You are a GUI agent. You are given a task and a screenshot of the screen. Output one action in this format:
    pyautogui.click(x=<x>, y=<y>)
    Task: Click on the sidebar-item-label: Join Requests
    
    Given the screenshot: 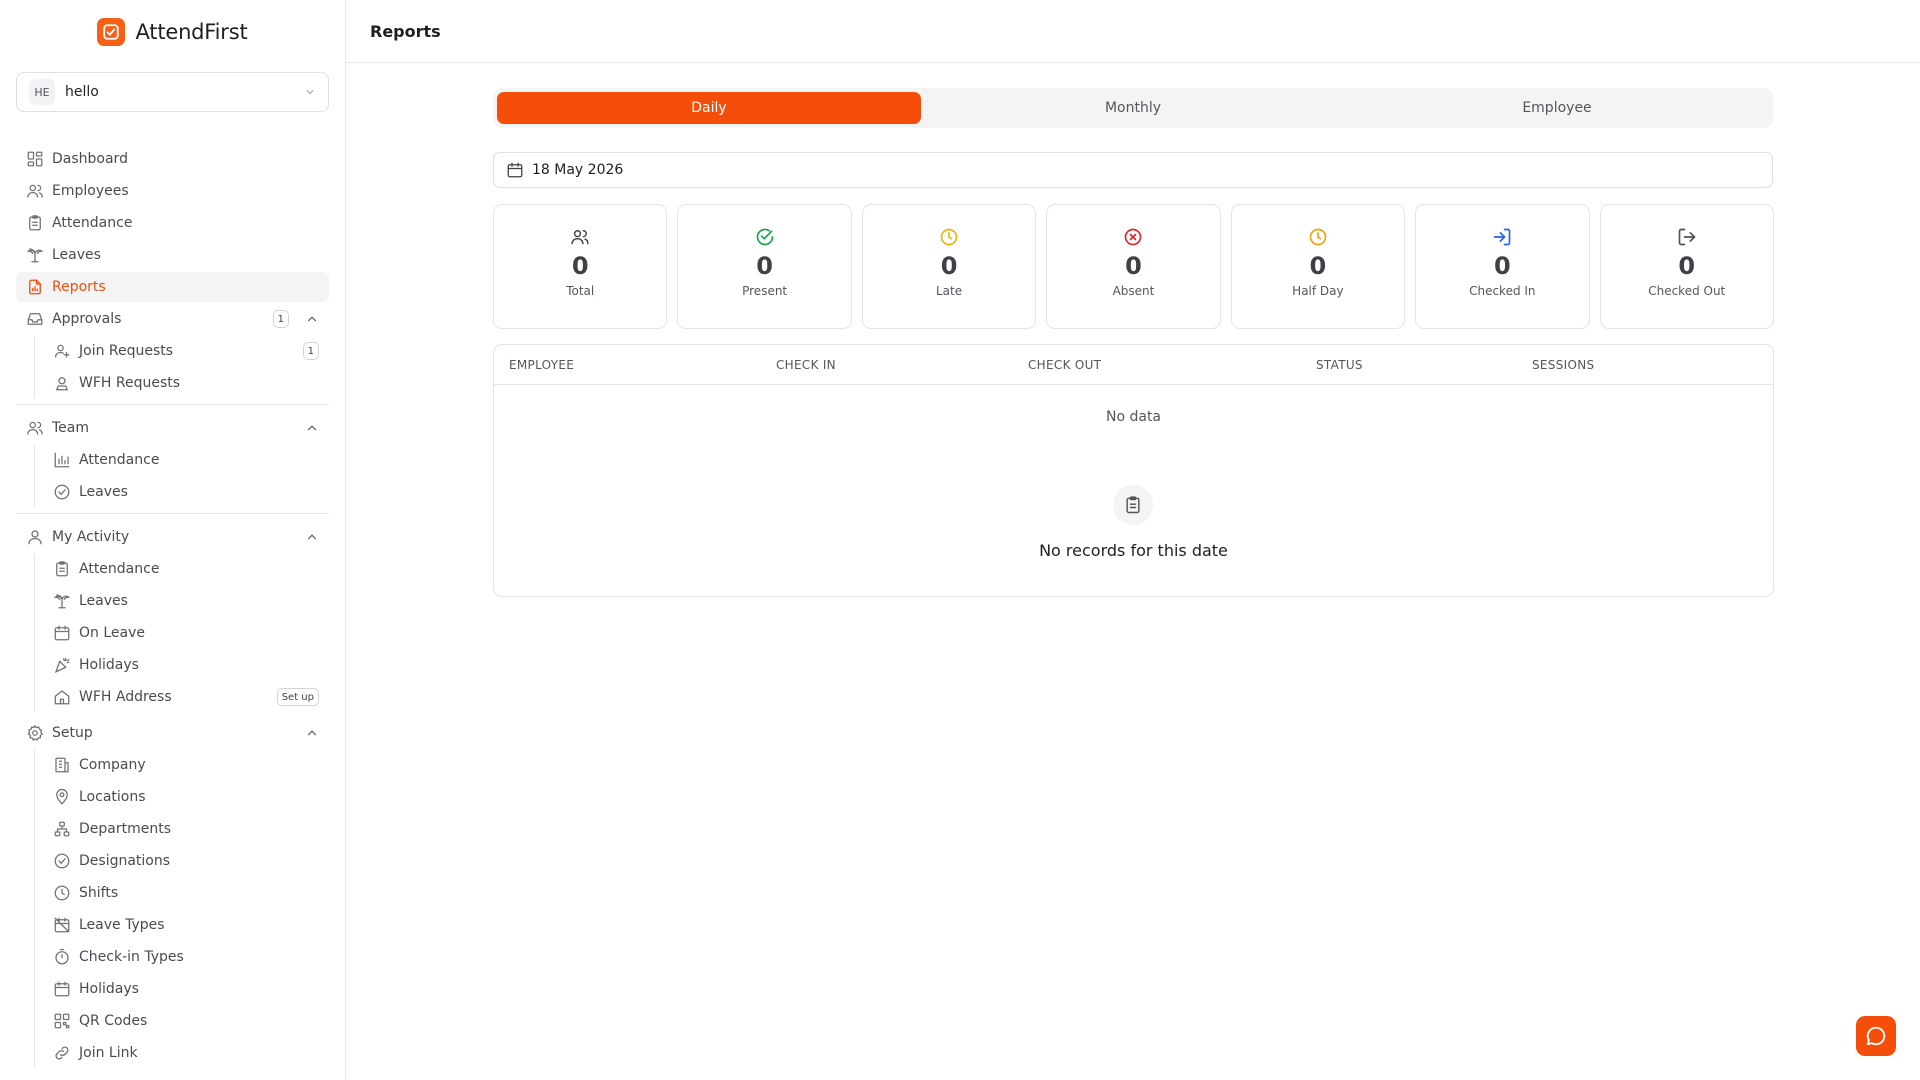 What is the action you would take?
    pyautogui.click(x=126, y=351)
    